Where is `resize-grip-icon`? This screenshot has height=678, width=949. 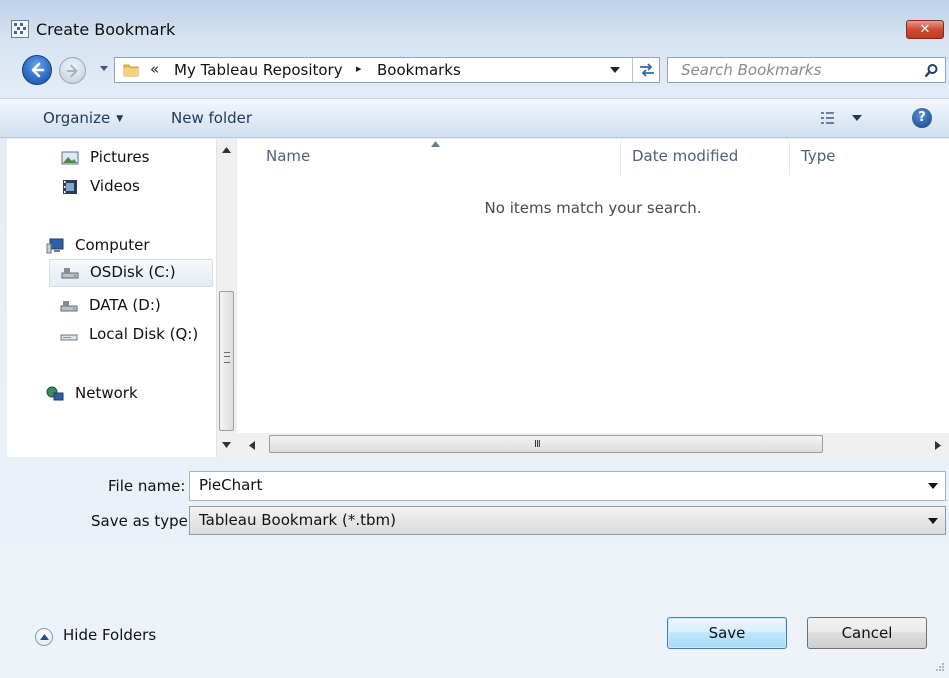 resize-grip-icon is located at coordinates (940, 667).